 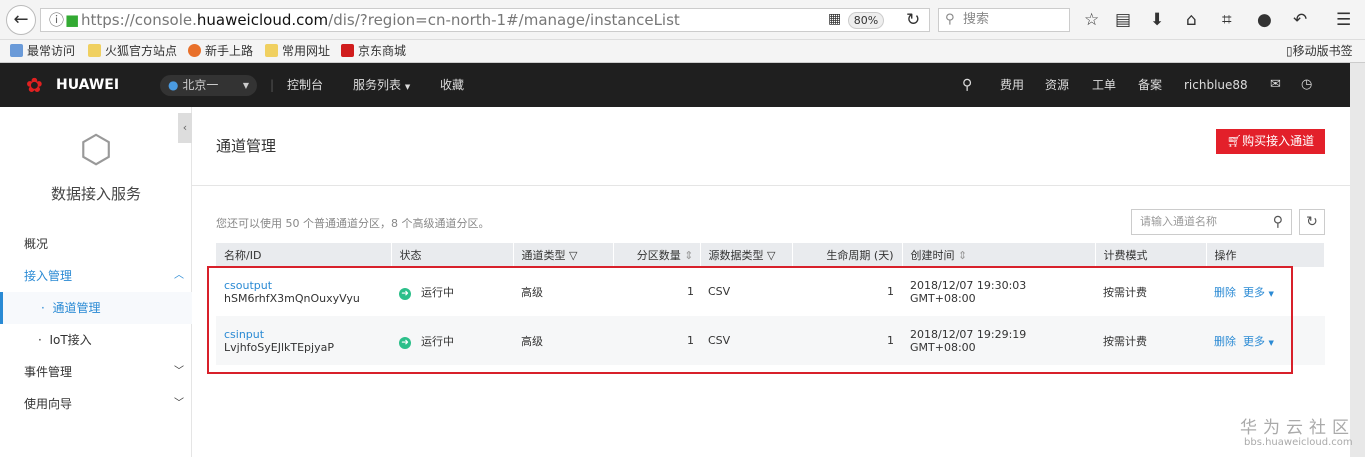 I want to click on col-source: 源数据类型 ▽, so click(x=746, y=255).